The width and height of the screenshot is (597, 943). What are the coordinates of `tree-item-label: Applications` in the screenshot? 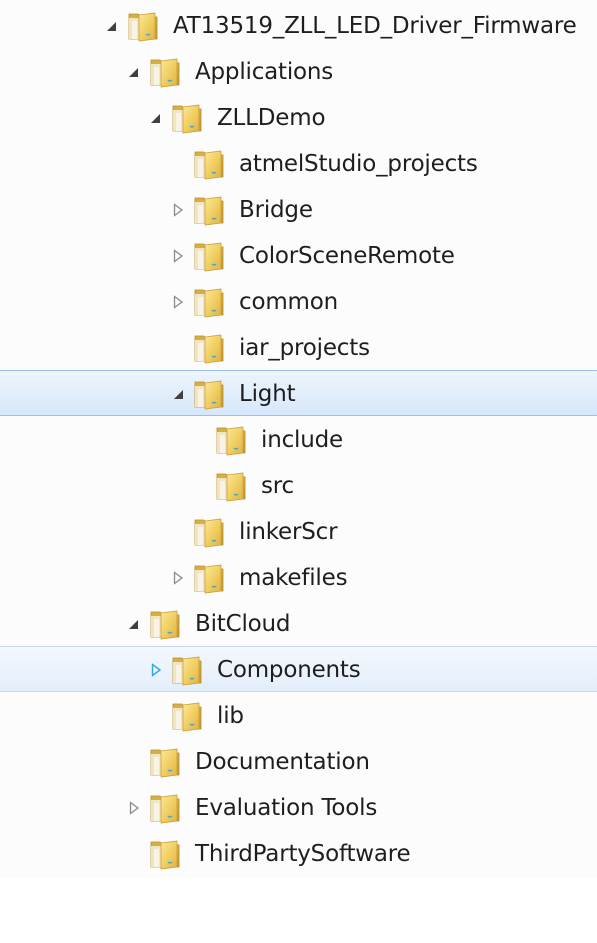 It's located at (264, 72).